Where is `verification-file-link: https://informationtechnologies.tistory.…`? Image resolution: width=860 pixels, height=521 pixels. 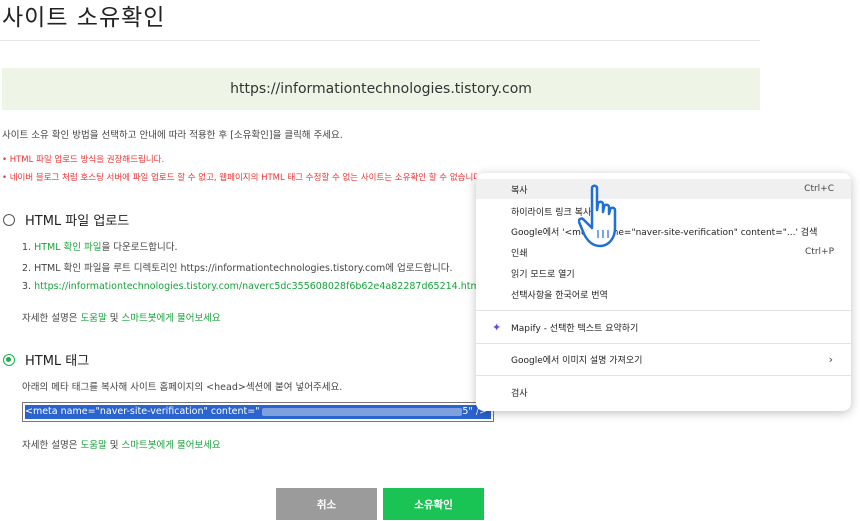 verification-file-link: https://informationtechnologies.tistory.… is located at coordinates (255, 286).